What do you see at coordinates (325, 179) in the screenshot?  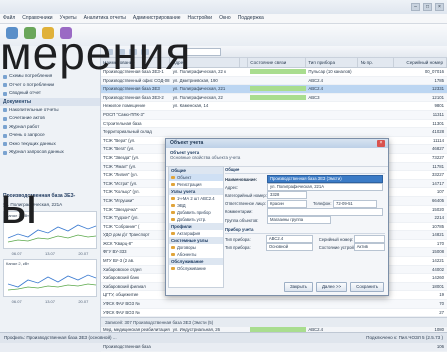 I see `name-field: Производственная база ЗЕЗ (Эмсти)` at bounding box center [325, 179].